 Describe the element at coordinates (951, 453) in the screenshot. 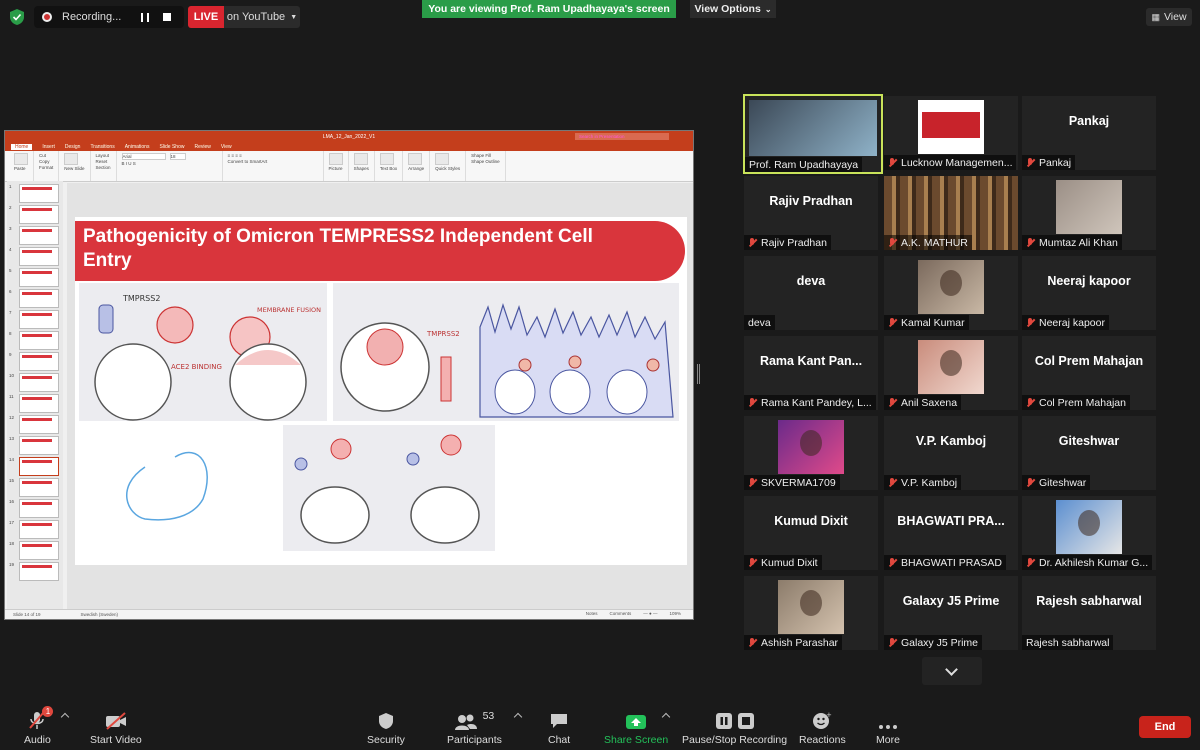

I see `participant-tile: V.P. Kamboj V.P. Kamboj` at that location.